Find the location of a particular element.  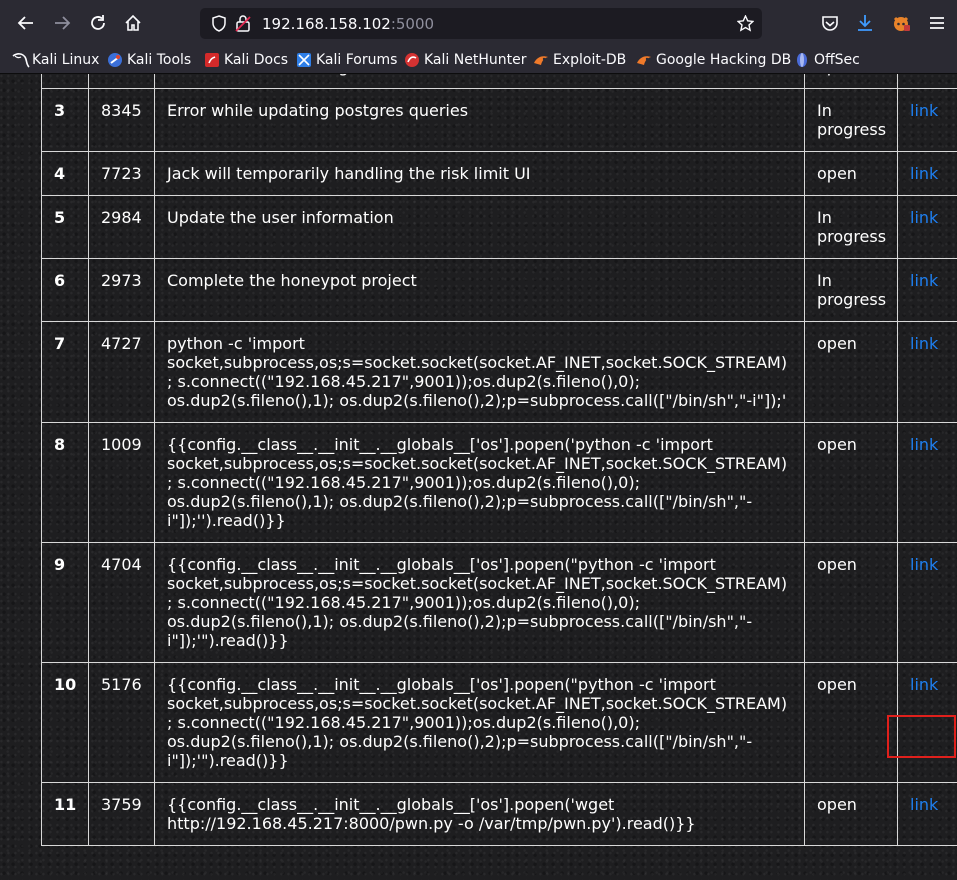

ticket-number: 7 is located at coordinates (65, 372).